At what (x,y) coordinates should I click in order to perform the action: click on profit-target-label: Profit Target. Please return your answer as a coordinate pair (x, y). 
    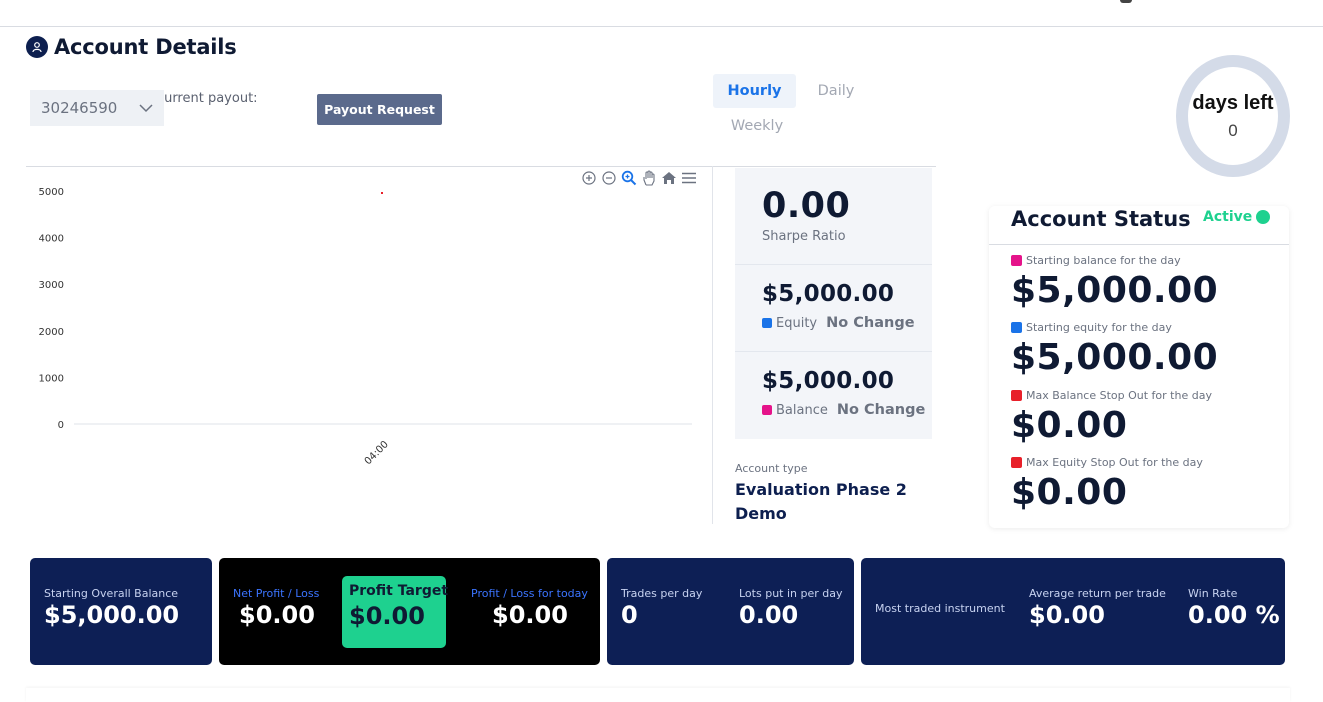
    Looking at the image, I should click on (399, 591).